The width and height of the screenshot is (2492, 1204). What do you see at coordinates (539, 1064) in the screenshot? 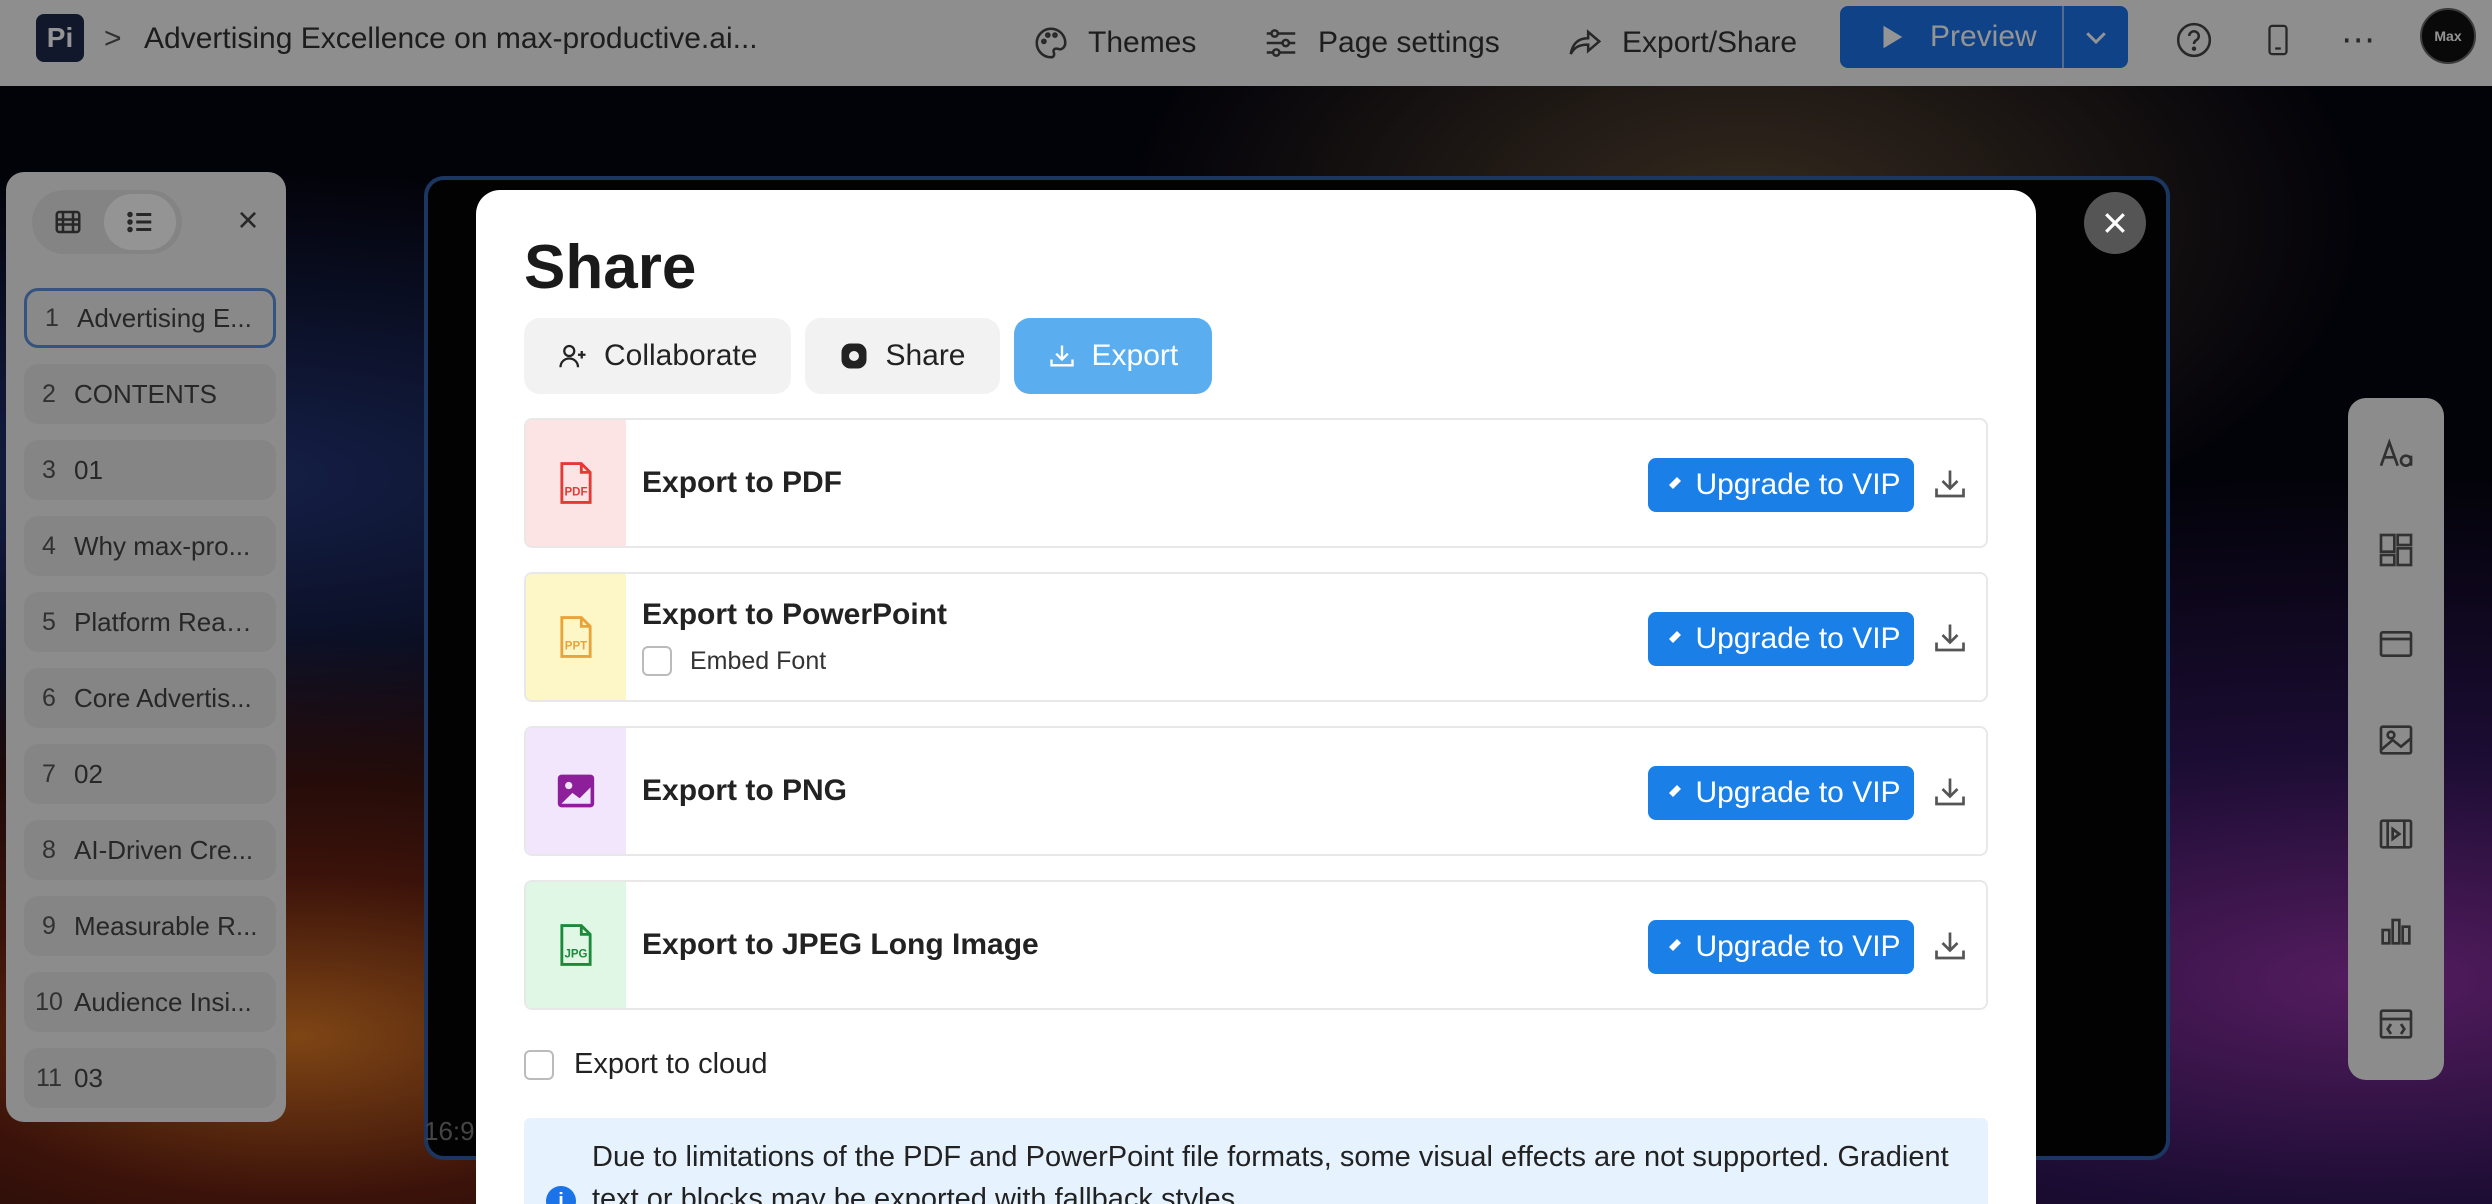
I see `export-cloud-checkbox` at bounding box center [539, 1064].